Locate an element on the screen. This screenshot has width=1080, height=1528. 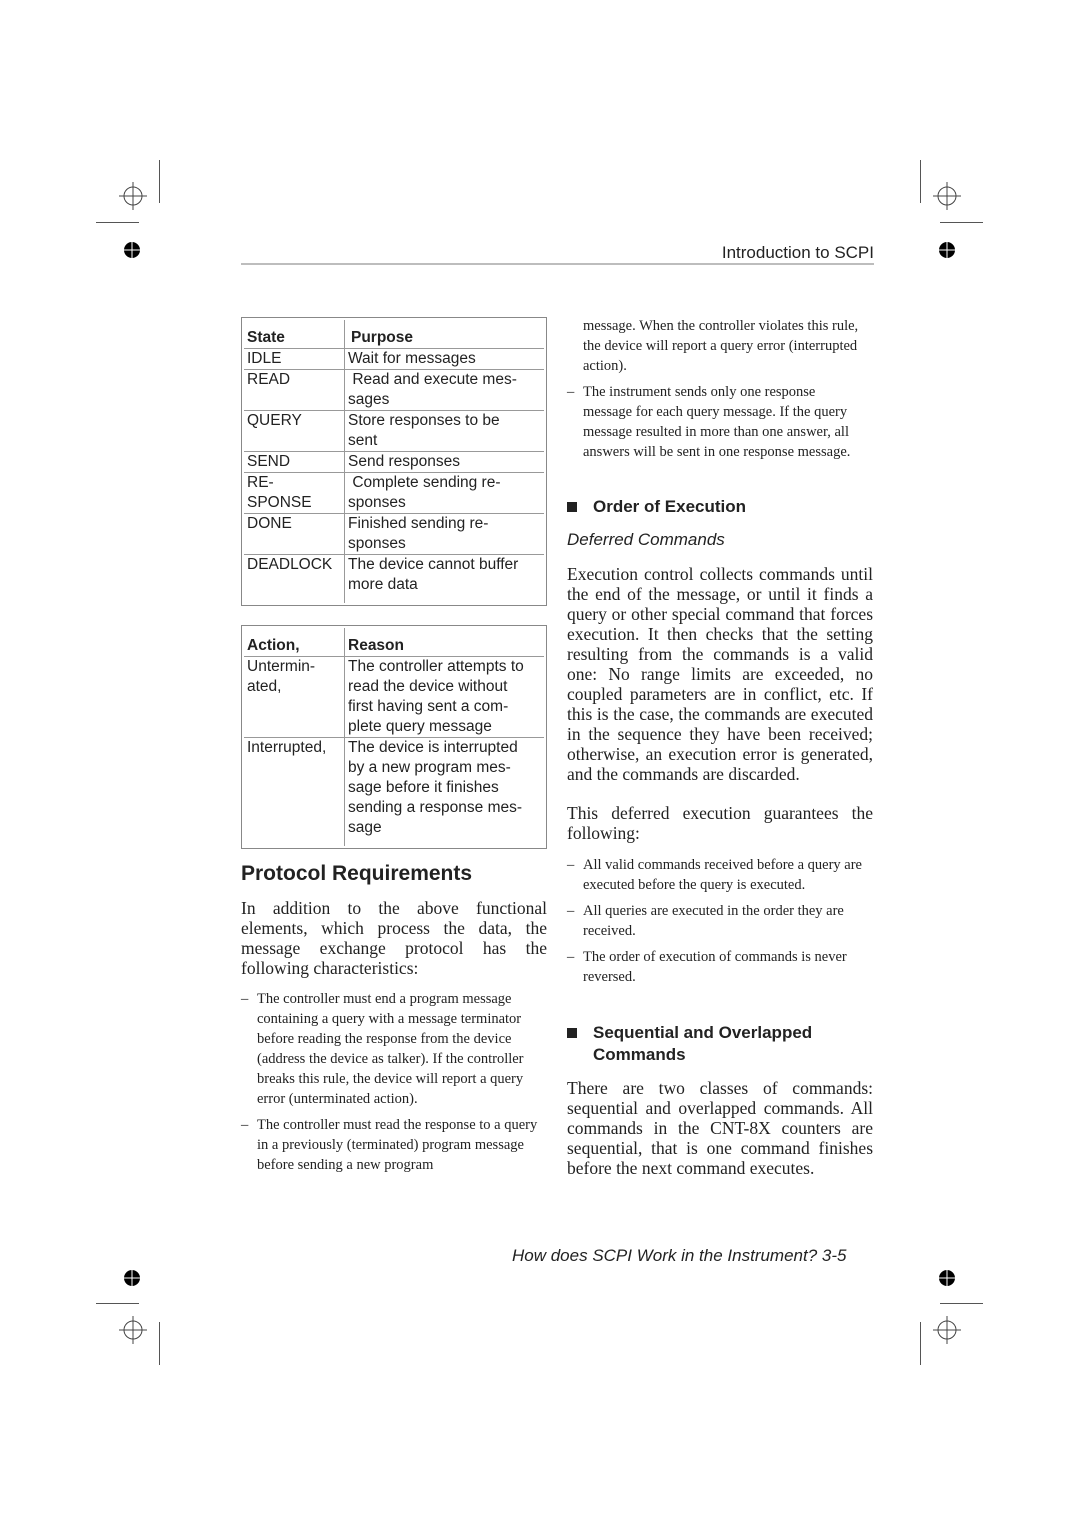
state-name-cell: IDLE is located at coordinates (294, 359).